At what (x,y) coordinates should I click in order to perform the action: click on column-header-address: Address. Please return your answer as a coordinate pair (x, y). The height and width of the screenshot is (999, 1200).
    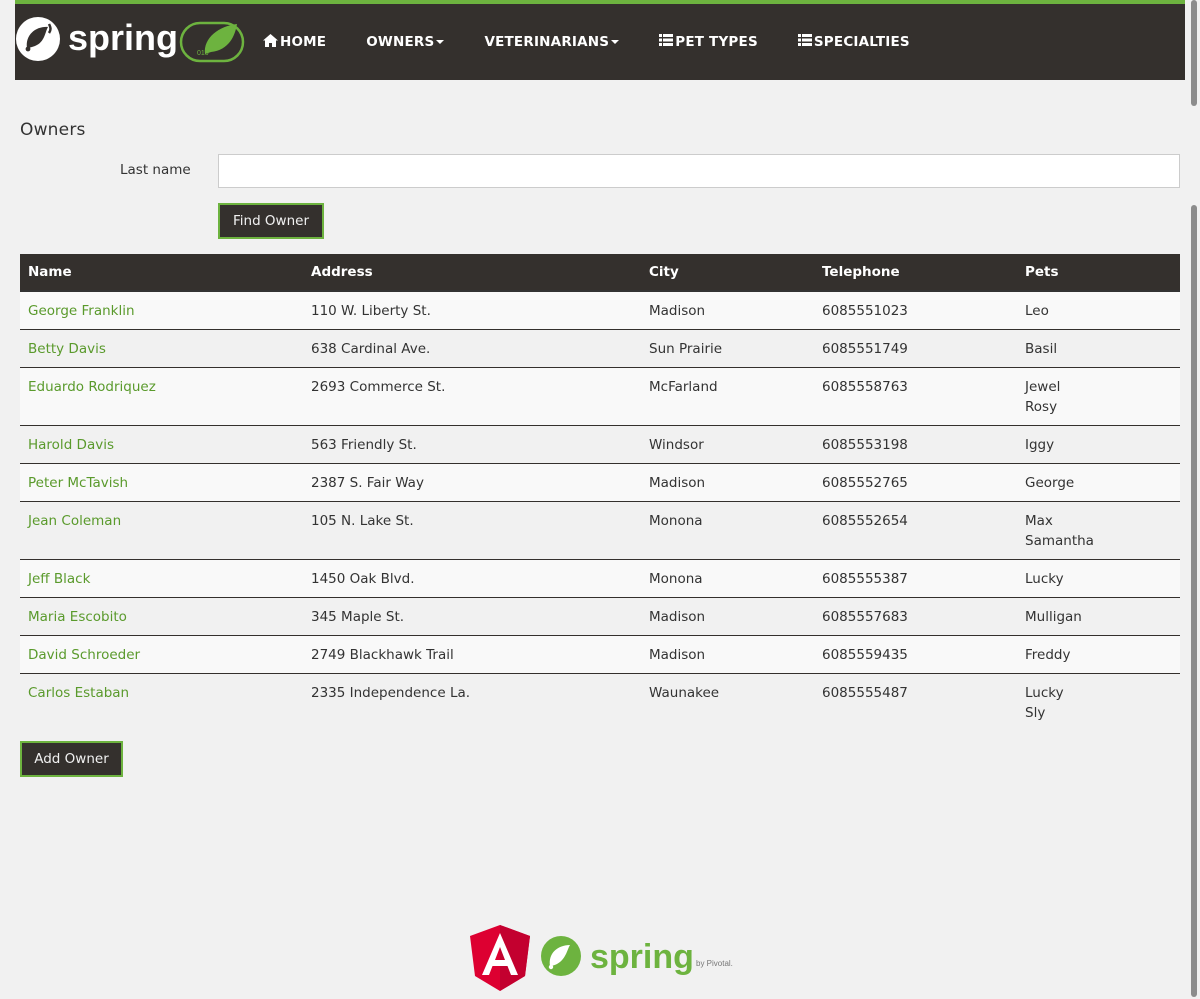
    Looking at the image, I should click on (472, 273).